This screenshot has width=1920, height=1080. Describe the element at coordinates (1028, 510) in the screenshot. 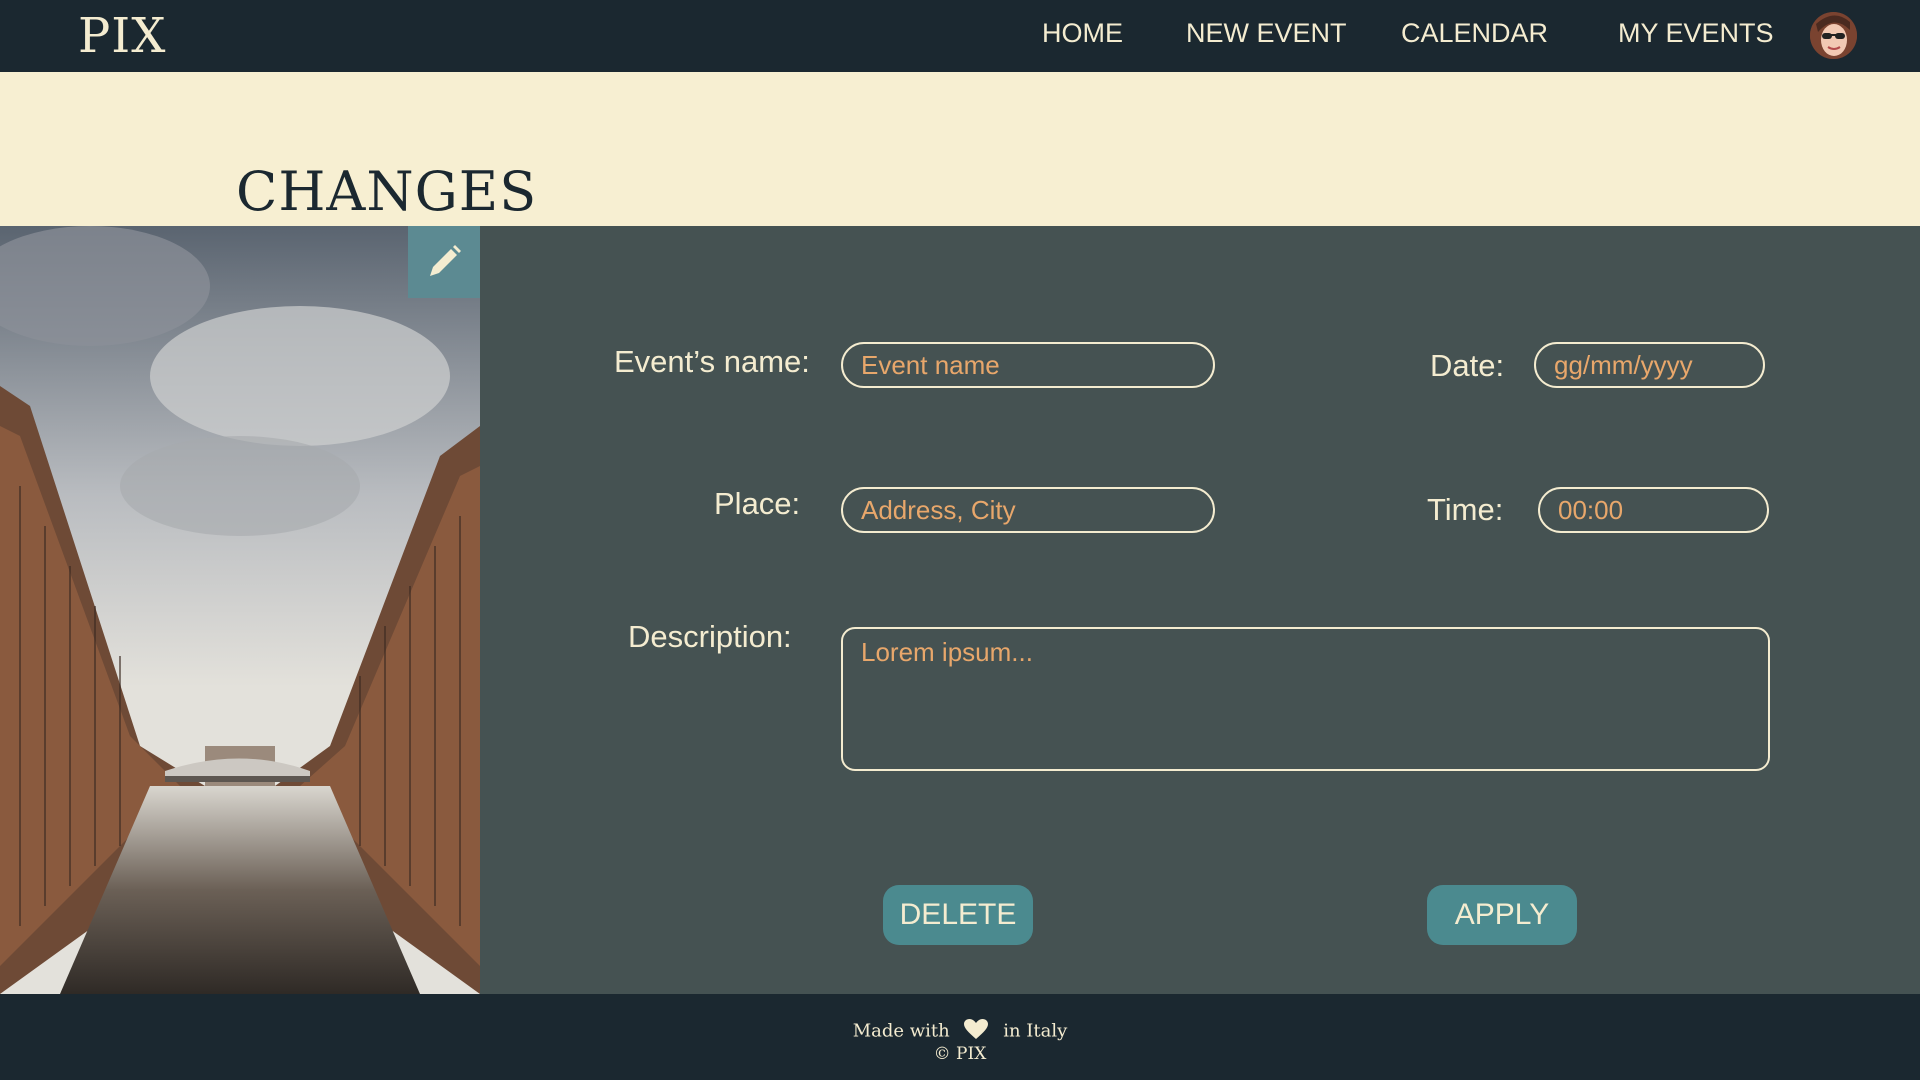

I see `place-input` at that location.